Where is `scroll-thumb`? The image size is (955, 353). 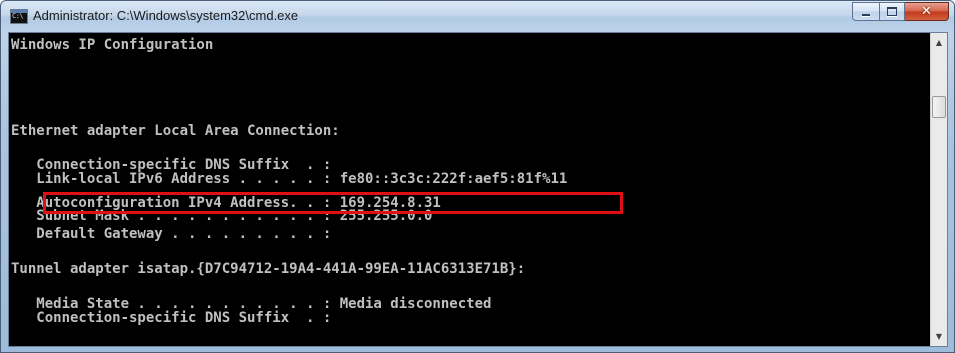 scroll-thumb is located at coordinates (939, 107).